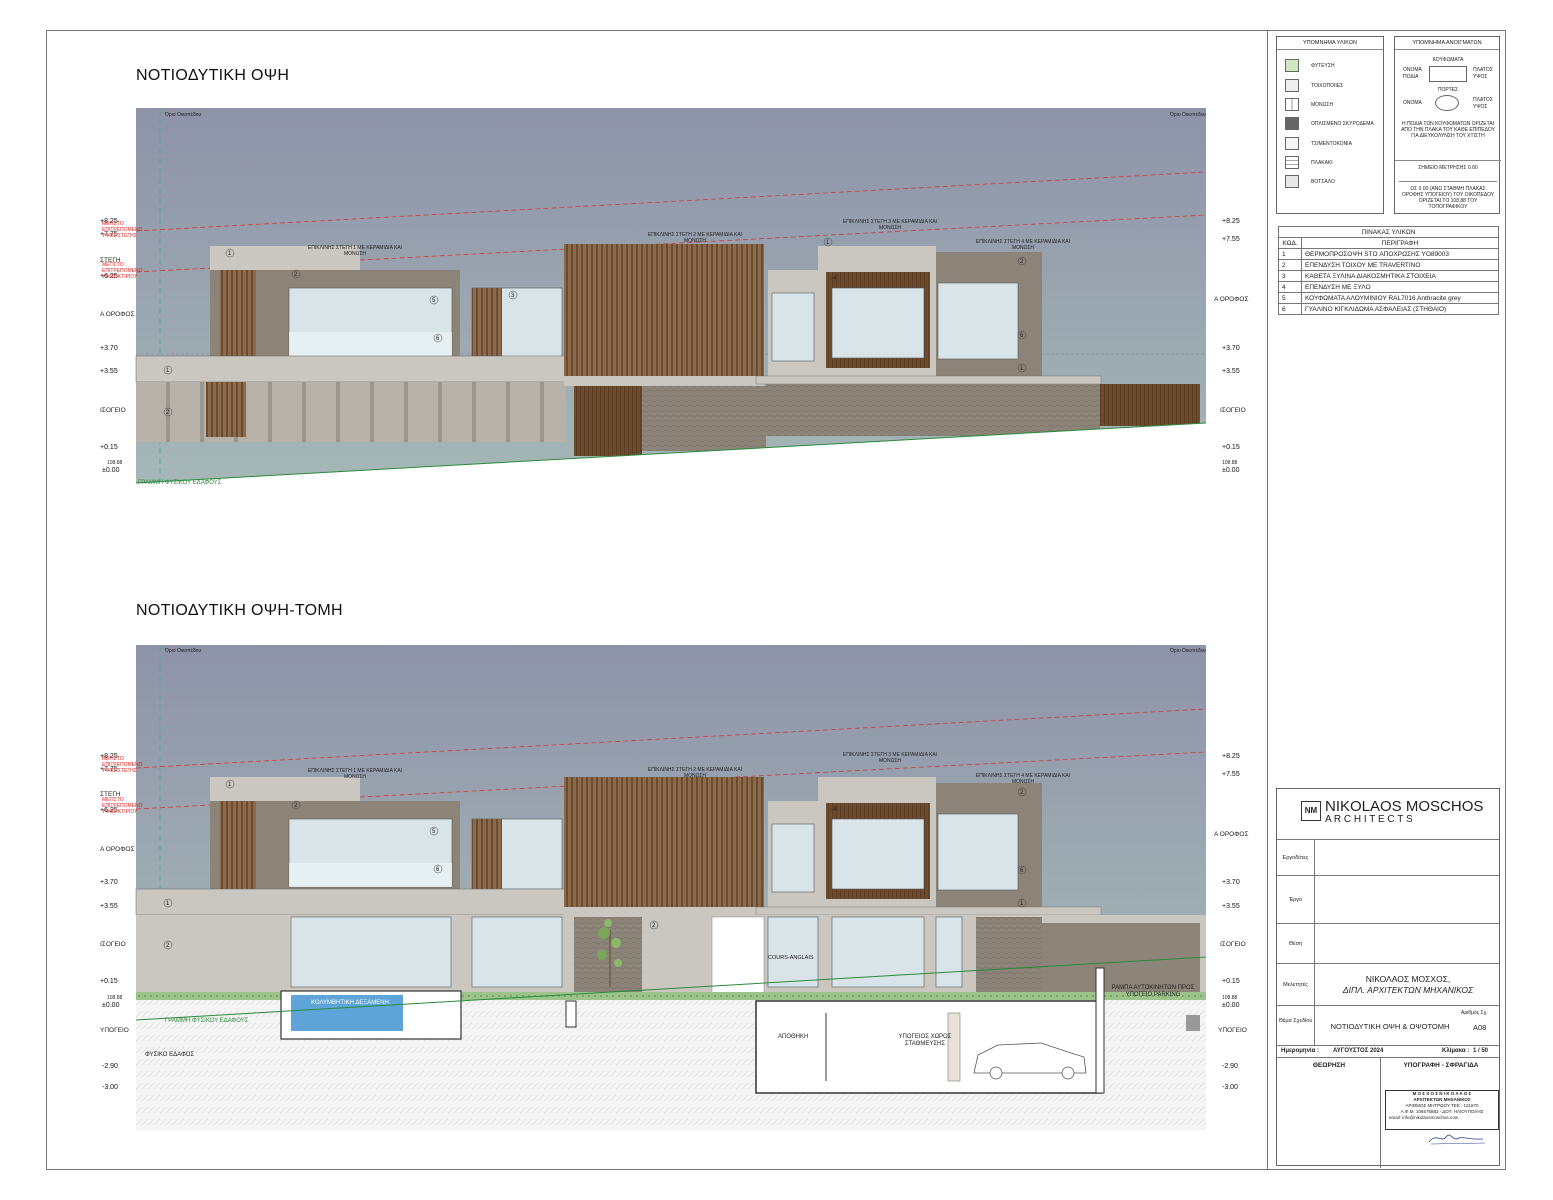 The width and height of the screenshot is (1553, 1200). Describe the element at coordinates (1388, 309) in the screenshot. I see `table-row: 6 ΓΥΑΛΙΝΟ ΚΙΓΚΛΙΔΩΜΑ ΑΣΦΑΛΕΙΑΣ (ΣΤΗΘΑΙΟ)` at that location.